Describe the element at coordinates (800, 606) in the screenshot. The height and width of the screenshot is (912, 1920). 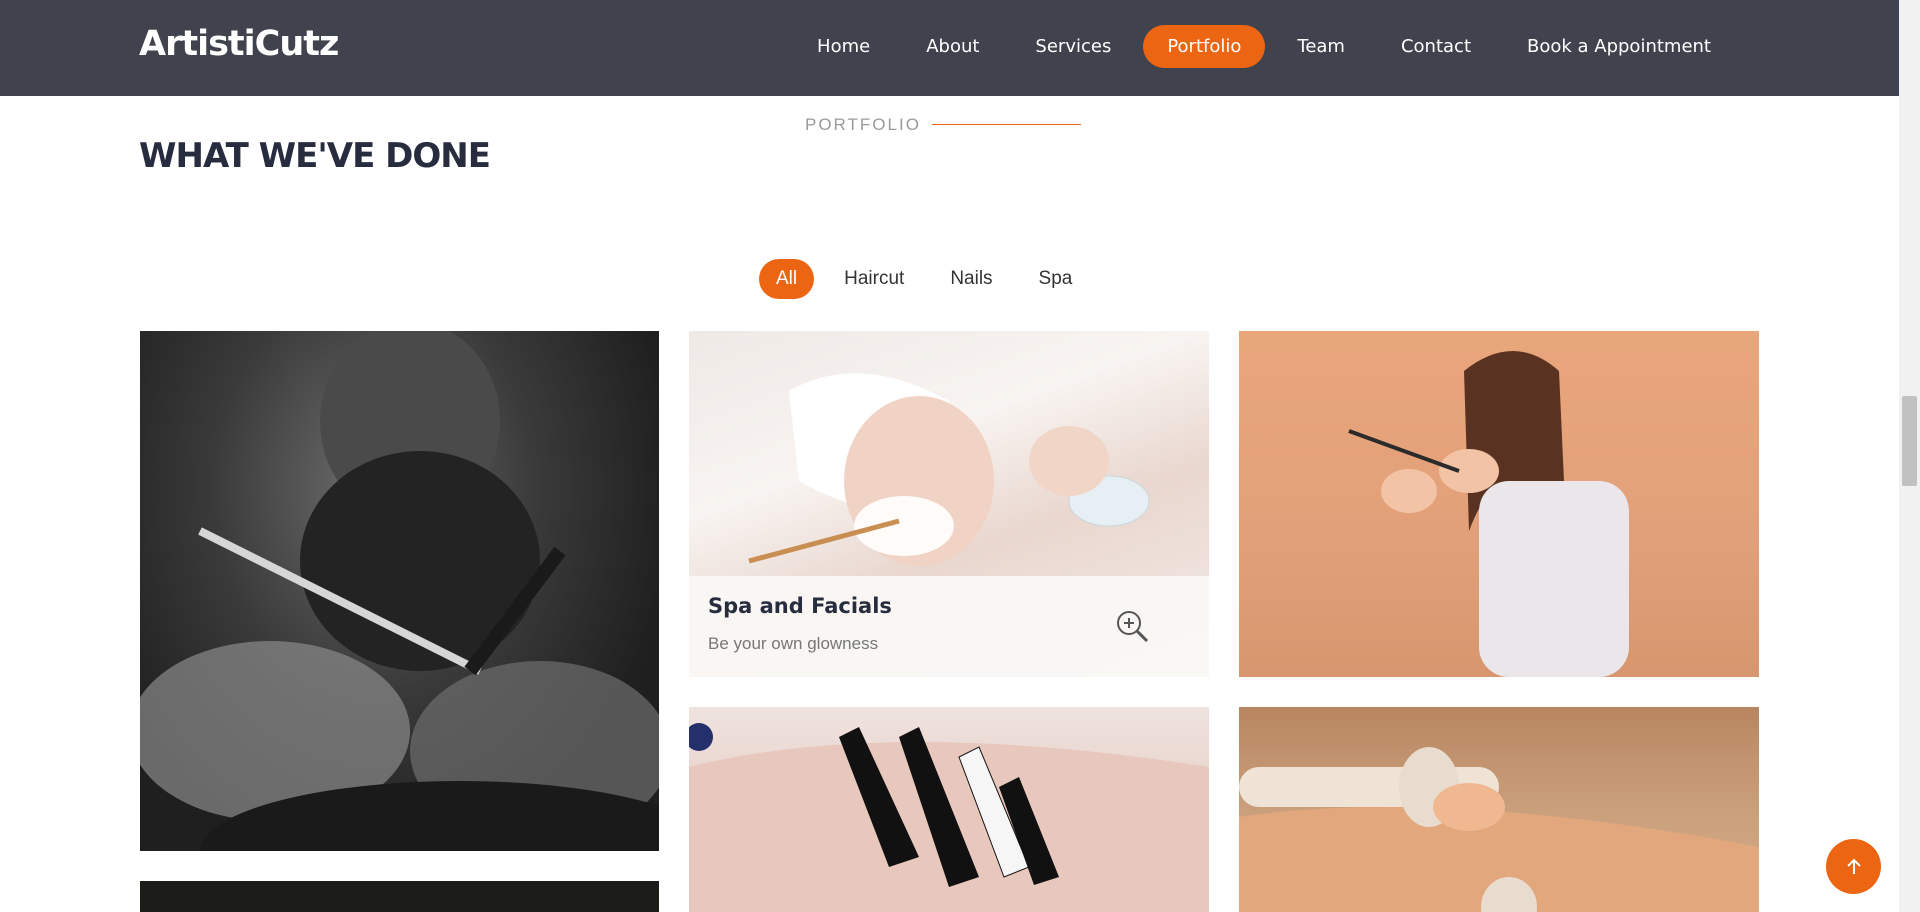
I see `caption-title: Spa and Facials` at that location.